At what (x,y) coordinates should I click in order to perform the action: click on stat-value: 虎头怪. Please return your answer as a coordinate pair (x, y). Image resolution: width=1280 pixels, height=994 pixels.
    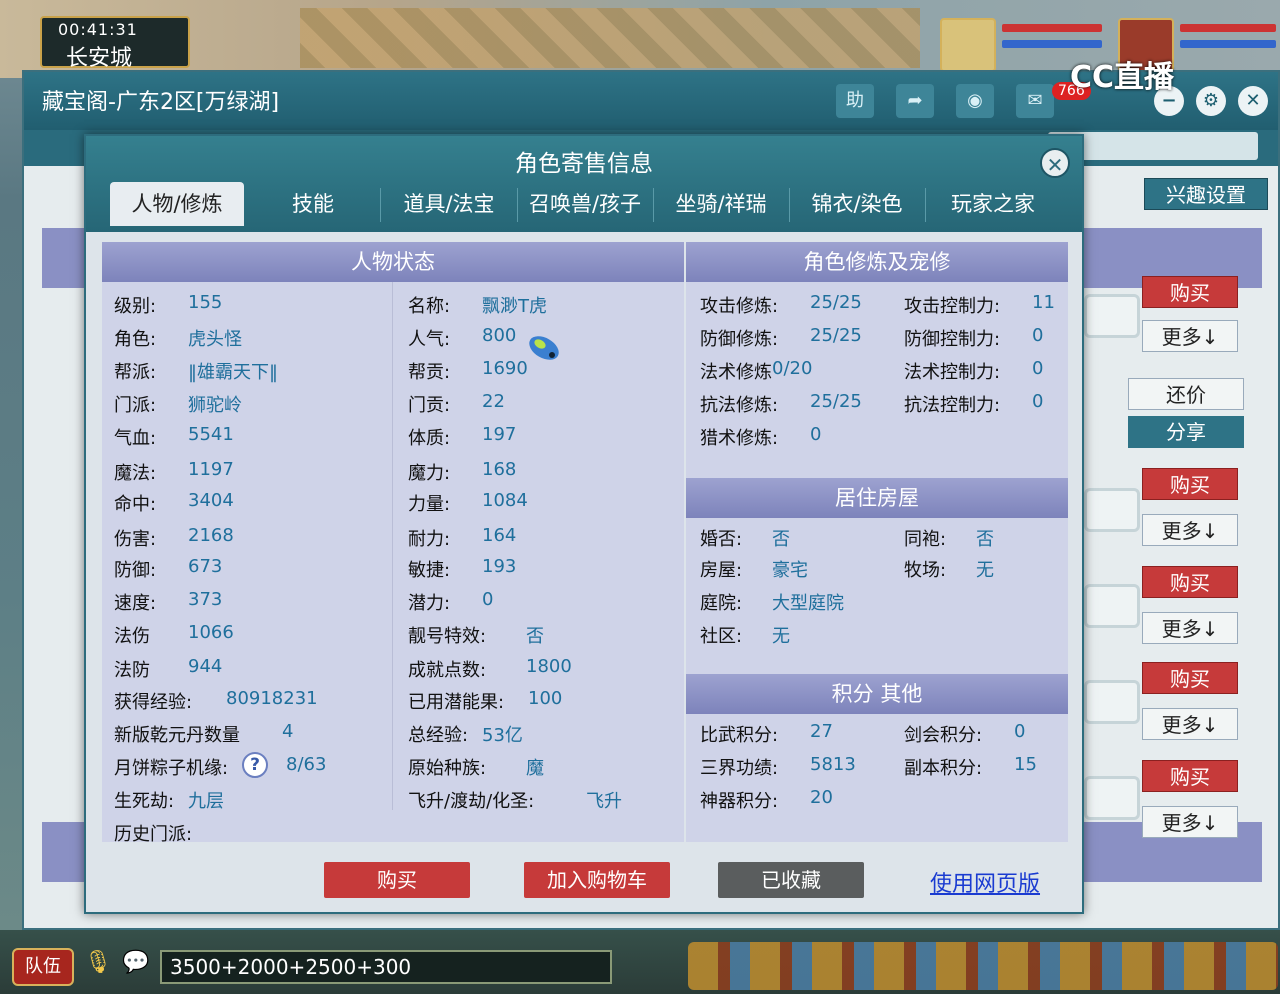
    Looking at the image, I should click on (215, 339).